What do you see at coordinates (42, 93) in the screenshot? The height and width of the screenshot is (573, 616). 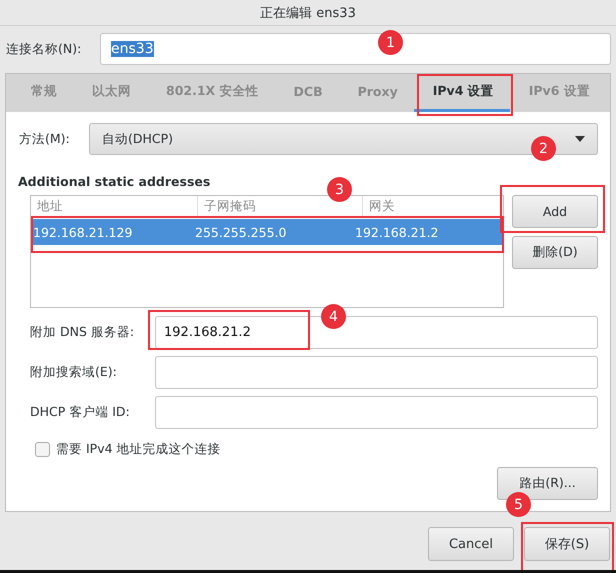 I see `tab: 常规` at bounding box center [42, 93].